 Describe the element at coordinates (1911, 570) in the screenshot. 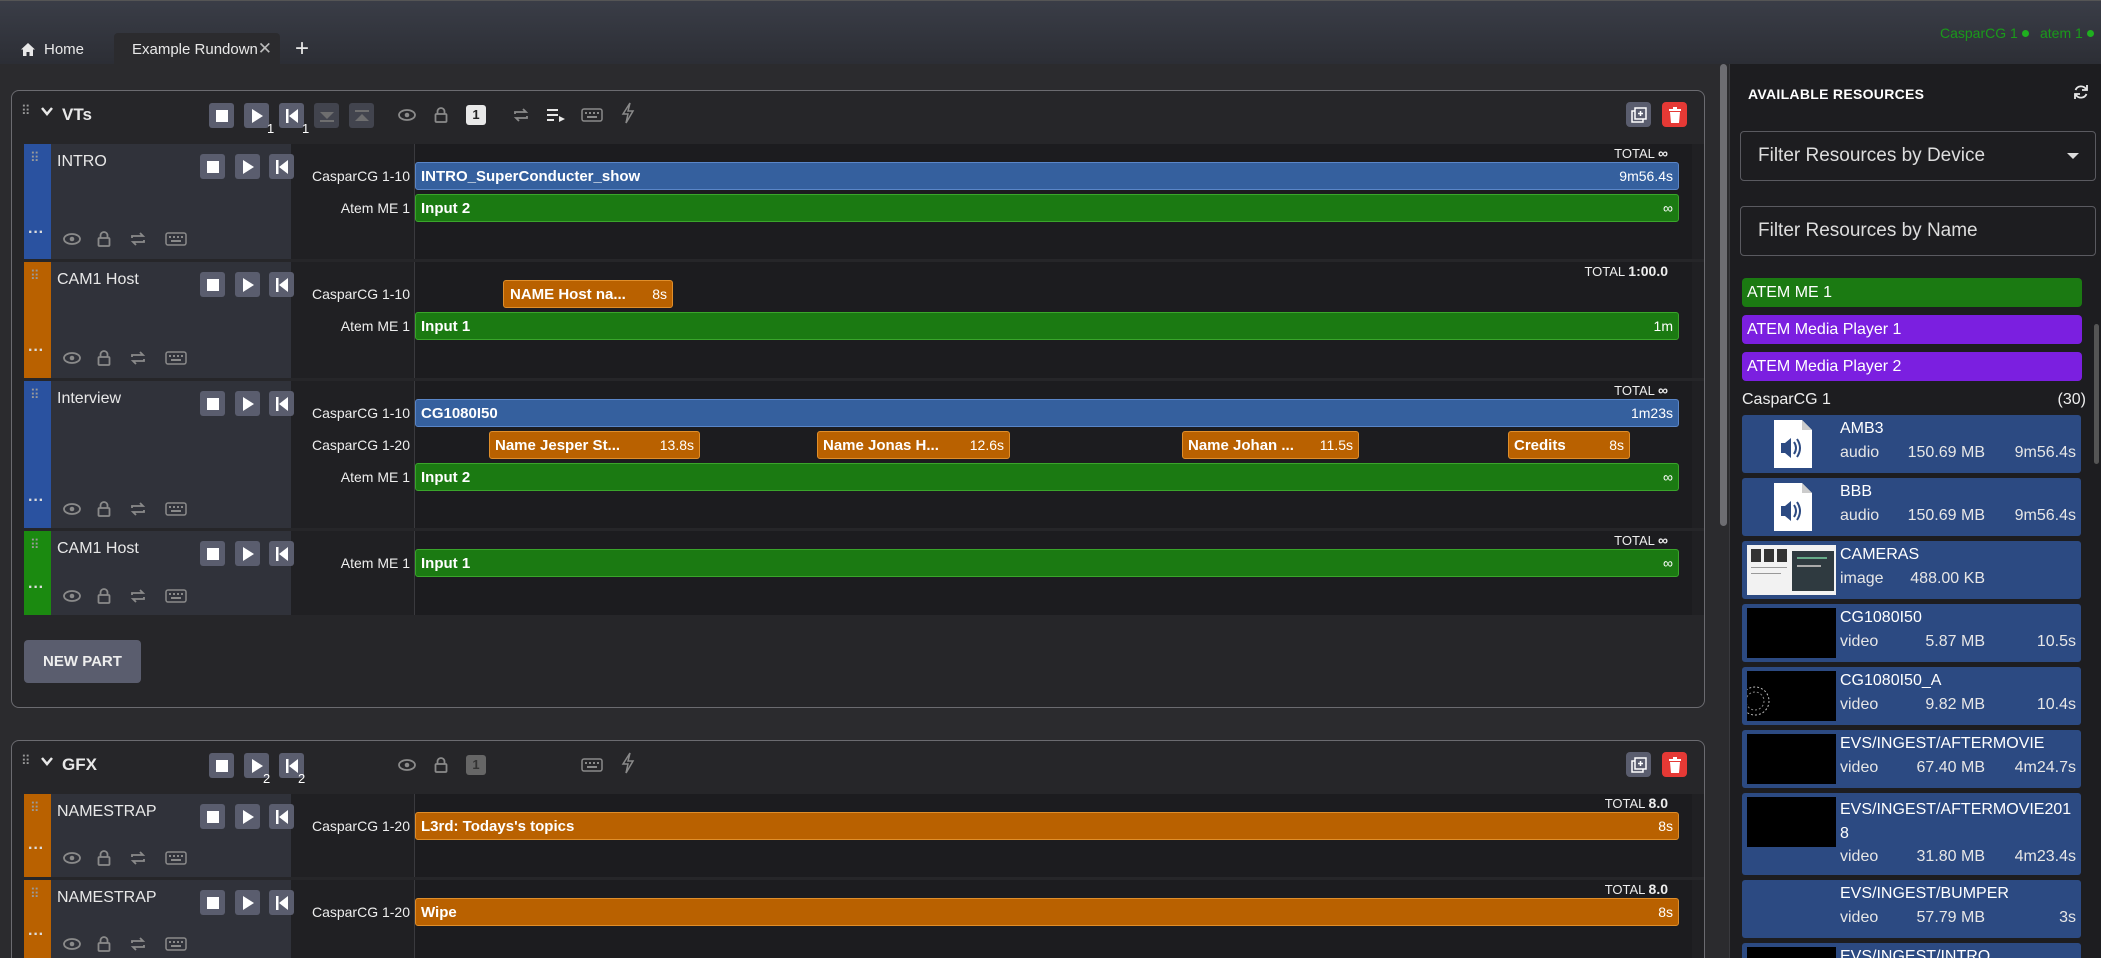

I see `resource-item: CAMERAS image 488.00 KB` at that location.